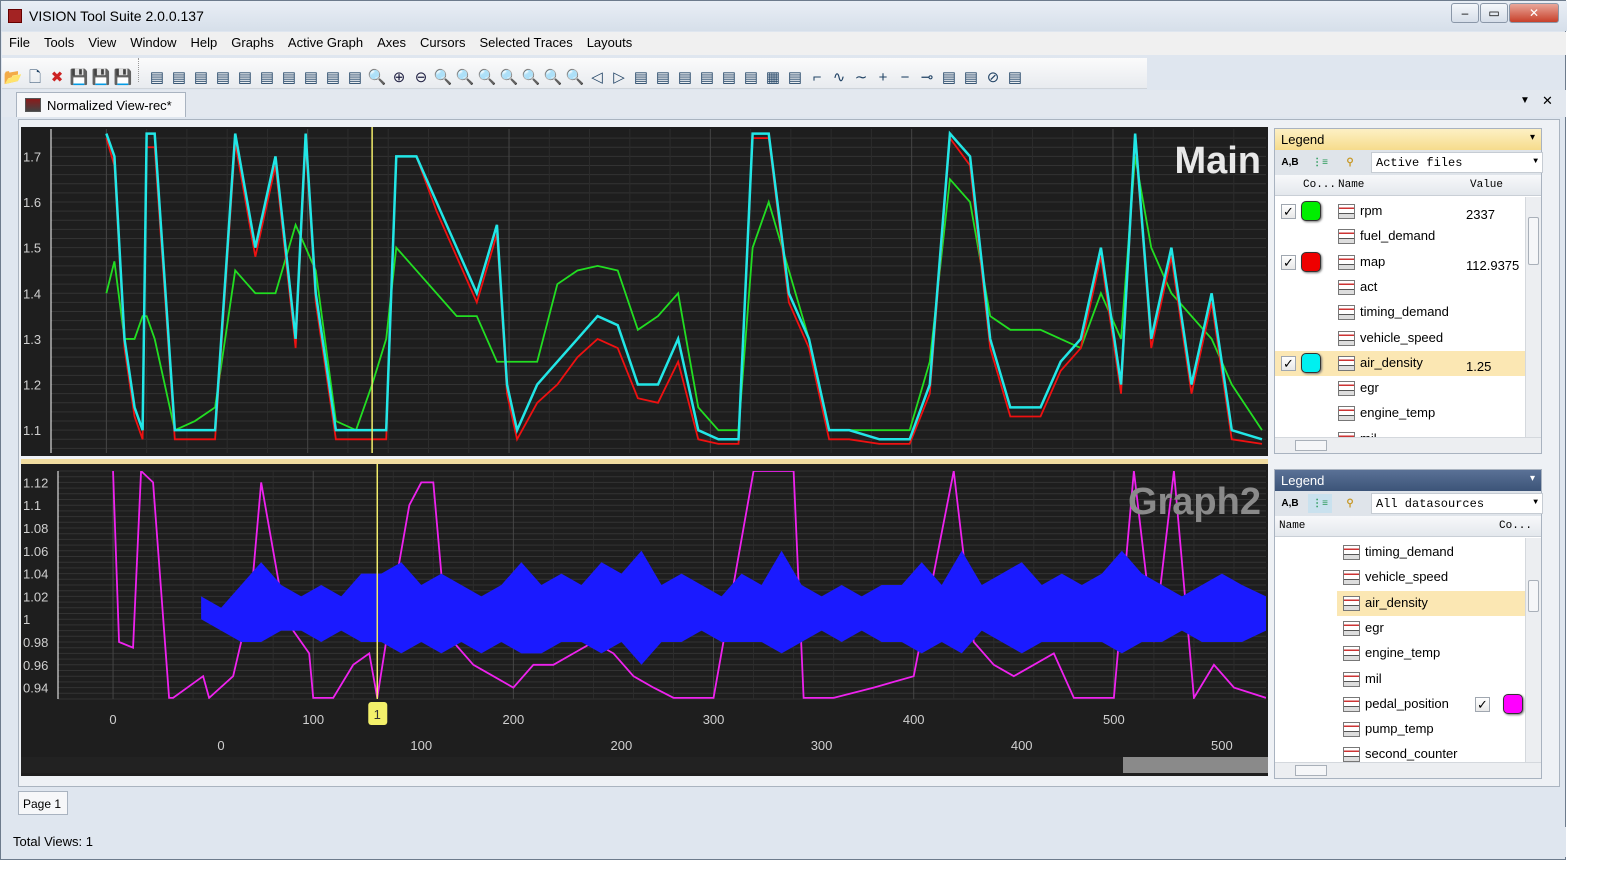 This screenshot has width=1600, height=879. I want to click on y-axis-1-icon: ▤, so click(245, 78).